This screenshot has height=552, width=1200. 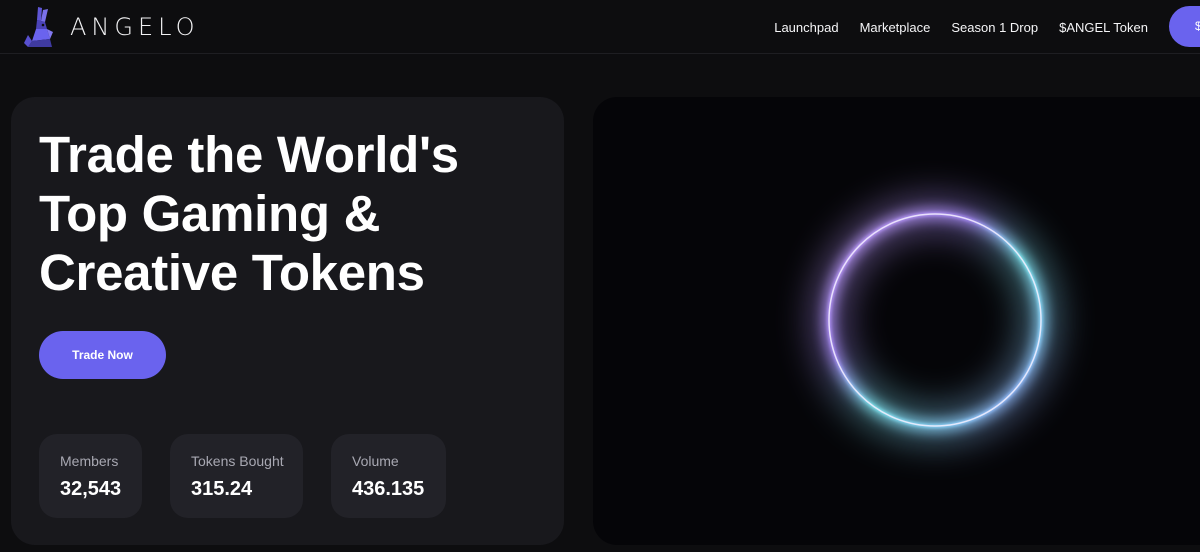 I want to click on stat-value: 436.135, so click(x=388, y=489).